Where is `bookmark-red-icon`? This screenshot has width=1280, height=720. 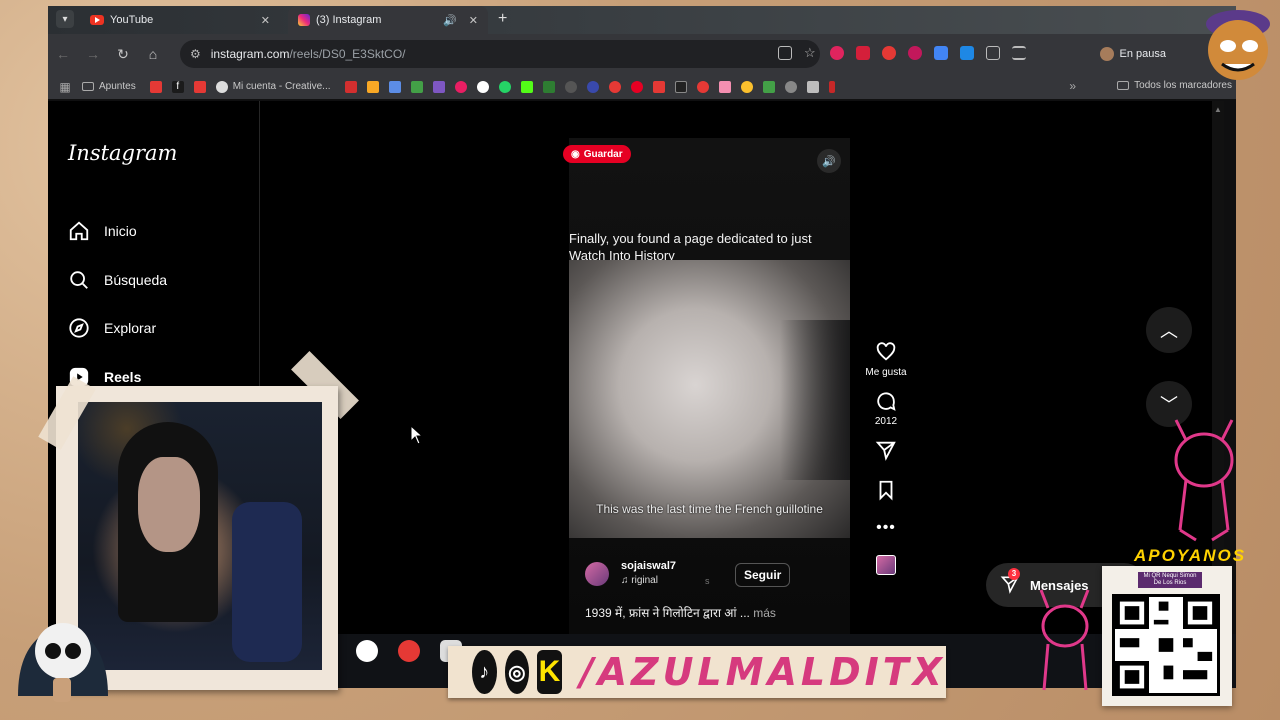
bookmark-red-icon is located at coordinates (155, 86).